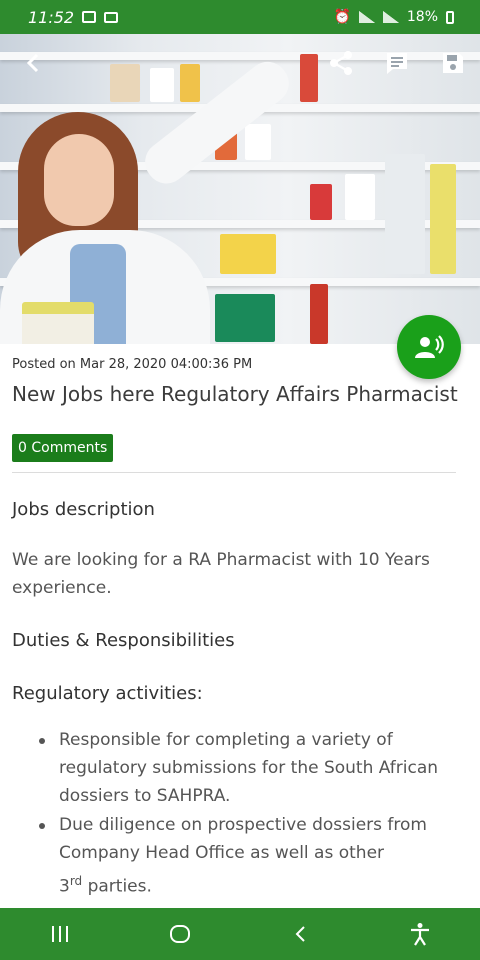  I want to click on screen-icon, so click(111, 17).